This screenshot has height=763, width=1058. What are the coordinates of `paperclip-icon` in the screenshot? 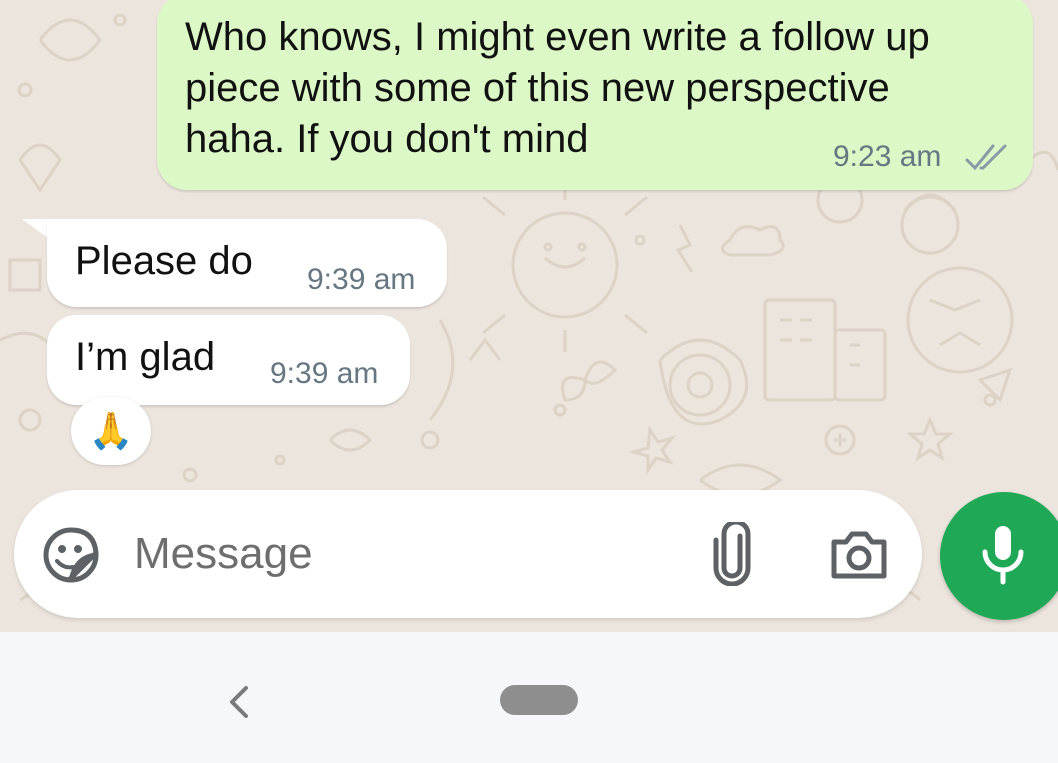 It's located at (732, 554).